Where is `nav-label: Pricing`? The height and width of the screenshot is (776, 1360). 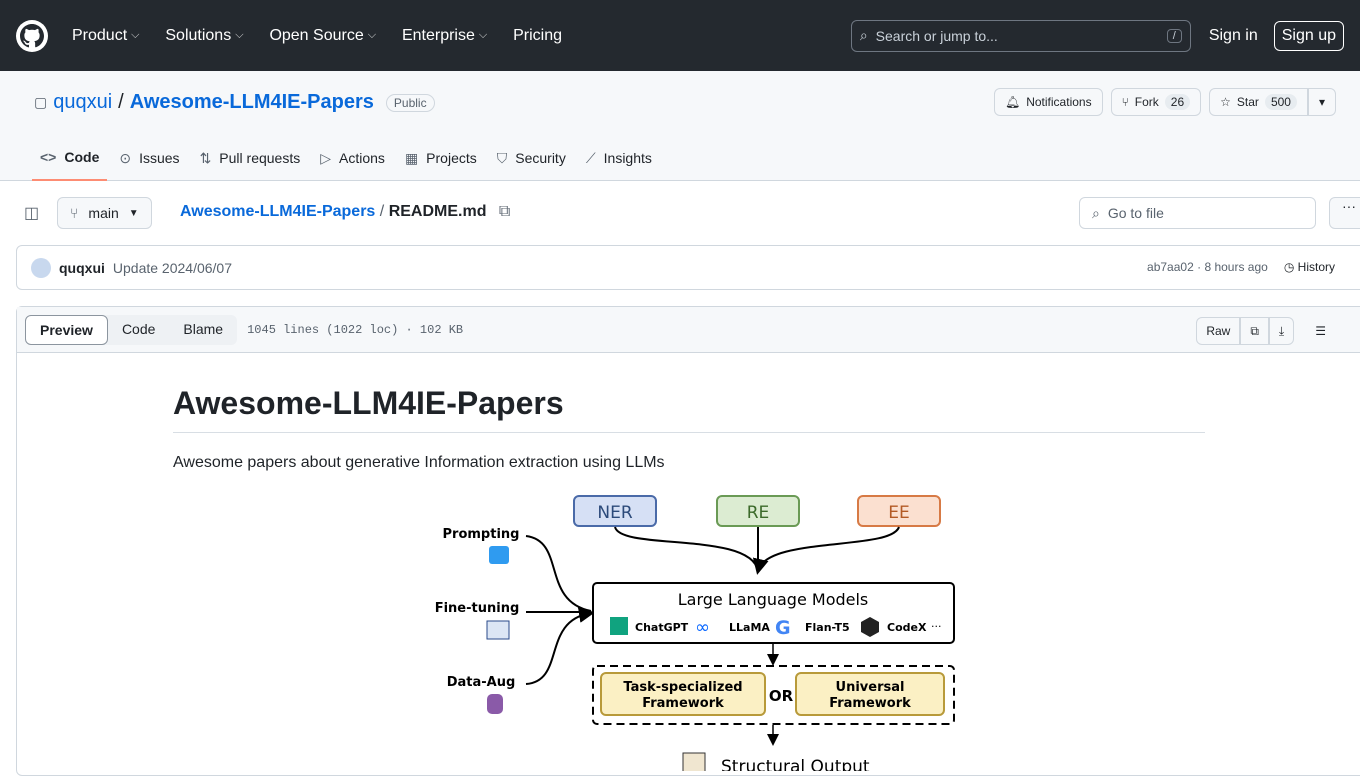 nav-label: Pricing is located at coordinates (538, 35).